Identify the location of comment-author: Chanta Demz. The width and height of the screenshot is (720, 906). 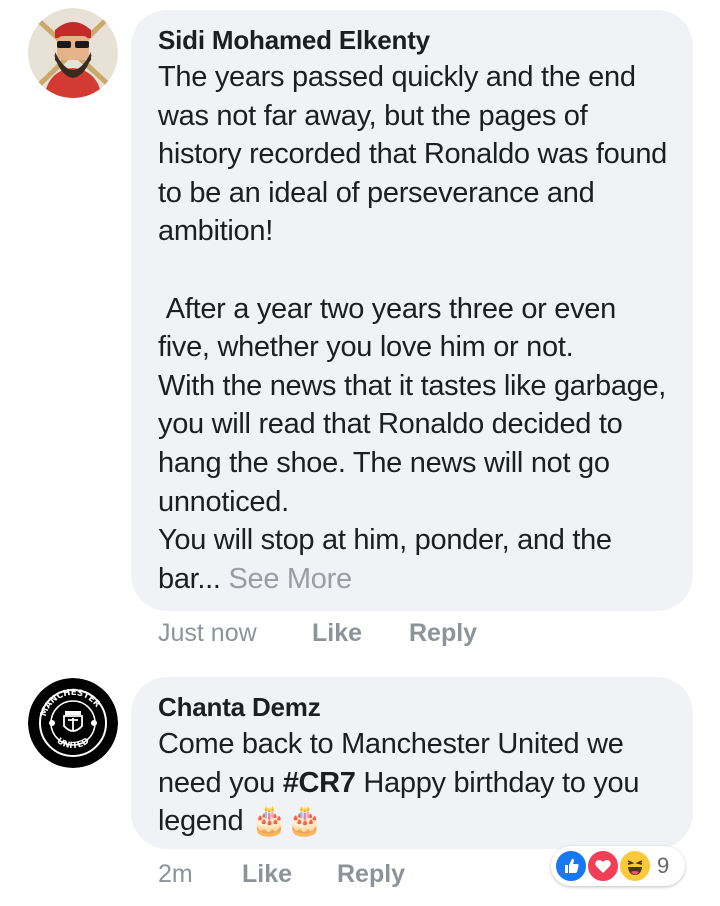
(412, 707).